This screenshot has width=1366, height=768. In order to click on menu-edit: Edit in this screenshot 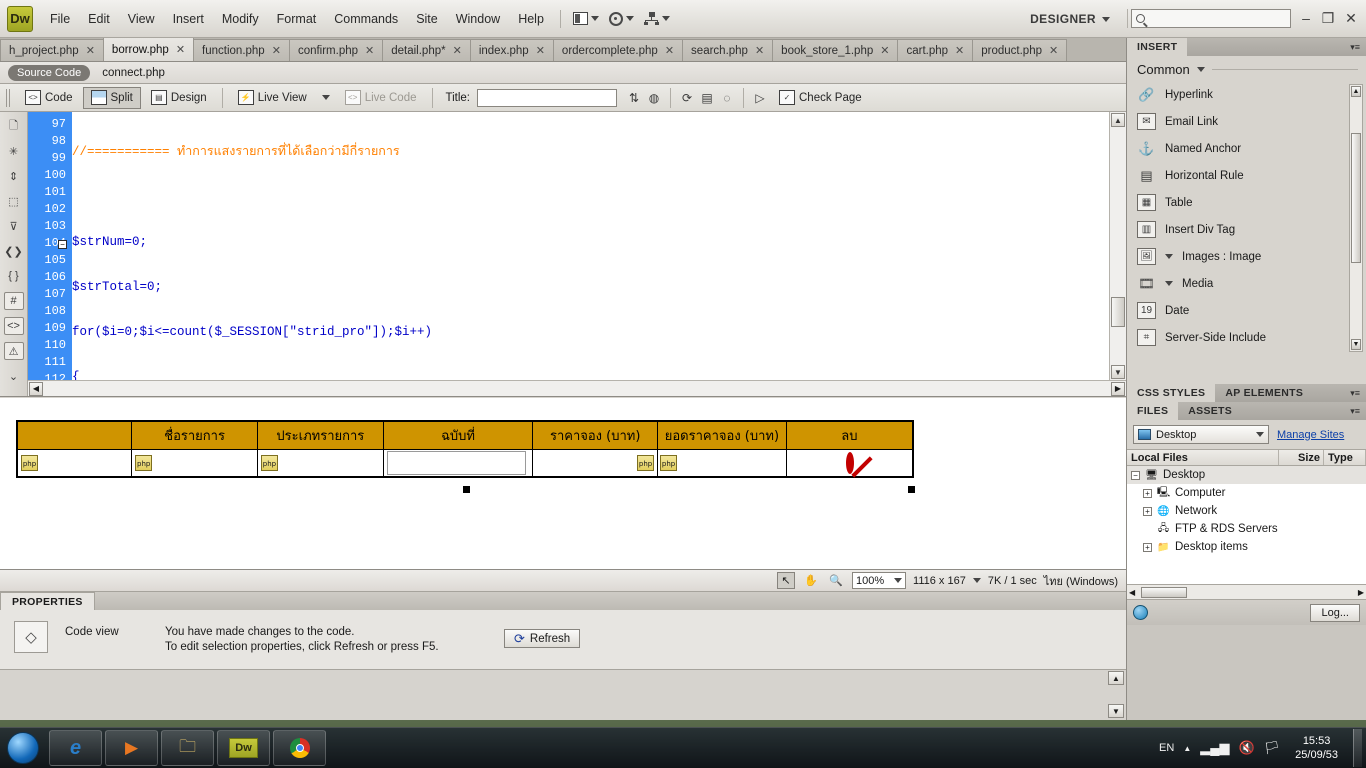, I will do `click(99, 19)`.